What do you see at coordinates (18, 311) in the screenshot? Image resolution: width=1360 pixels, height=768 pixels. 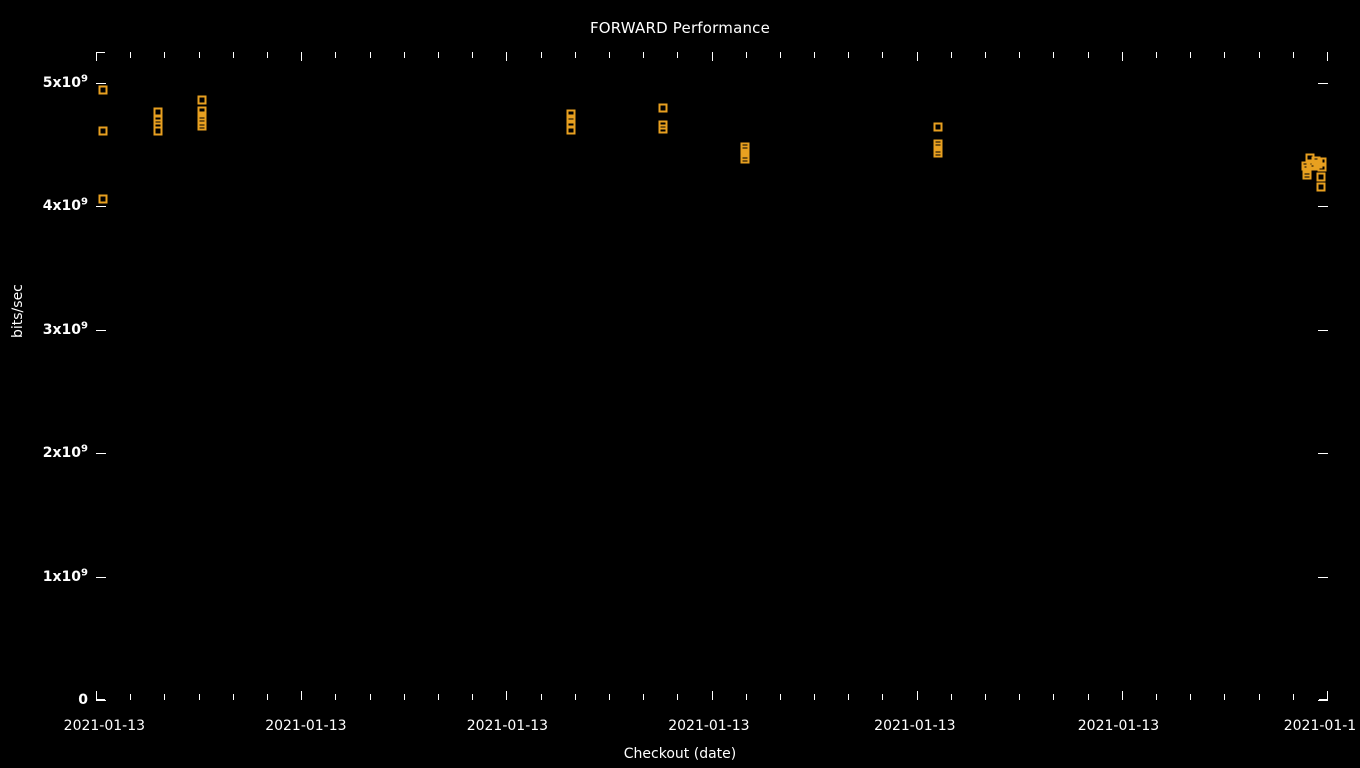 I see `y-axis-label: bits/sec` at bounding box center [18, 311].